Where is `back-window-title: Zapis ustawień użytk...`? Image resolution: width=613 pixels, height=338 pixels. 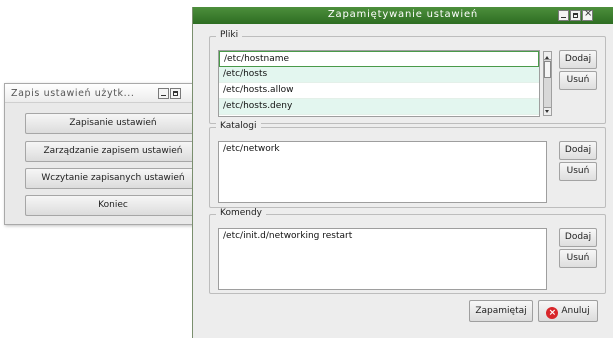
back-window-title: Zapis ustawień użytk... is located at coordinates (73, 93).